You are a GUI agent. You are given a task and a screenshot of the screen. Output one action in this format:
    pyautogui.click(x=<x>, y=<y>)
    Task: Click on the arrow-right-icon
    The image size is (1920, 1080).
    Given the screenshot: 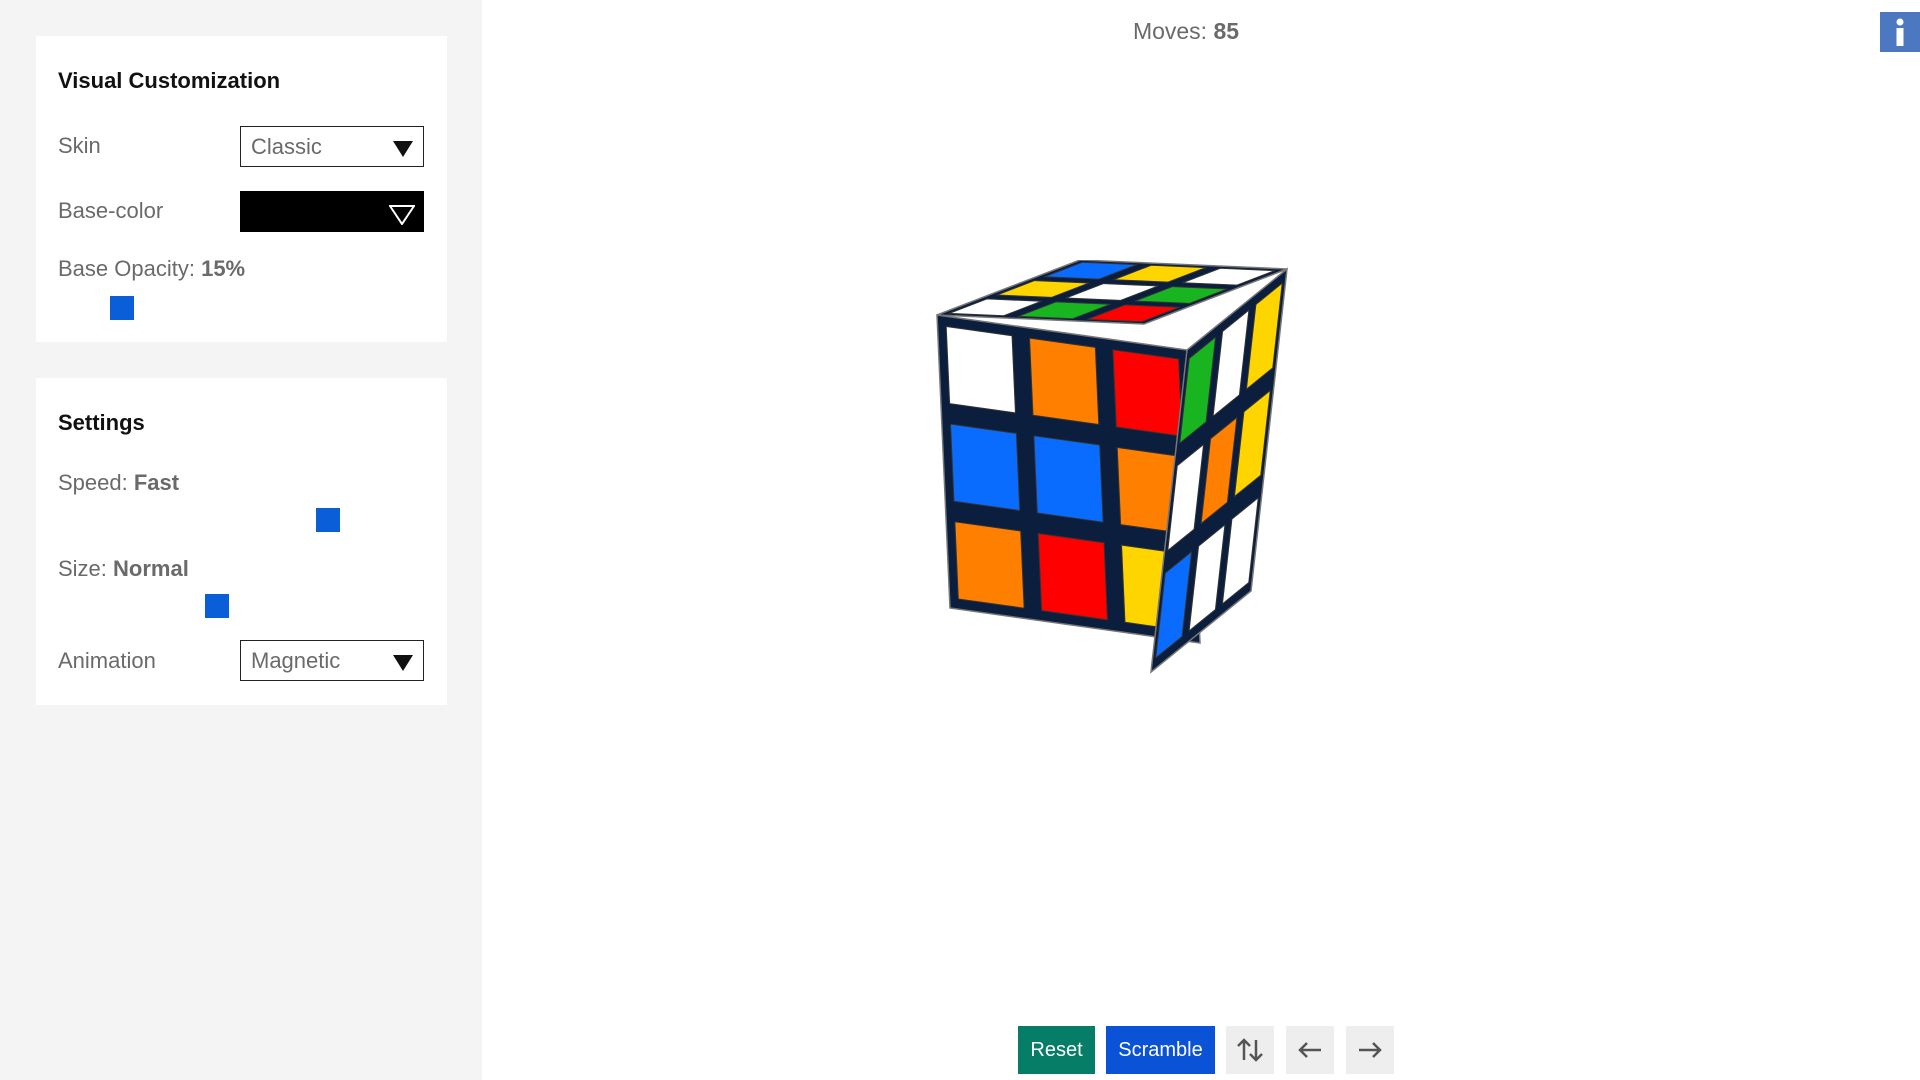 What is the action you would take?
    pyautogui.click(x=1370, y=1050)
    